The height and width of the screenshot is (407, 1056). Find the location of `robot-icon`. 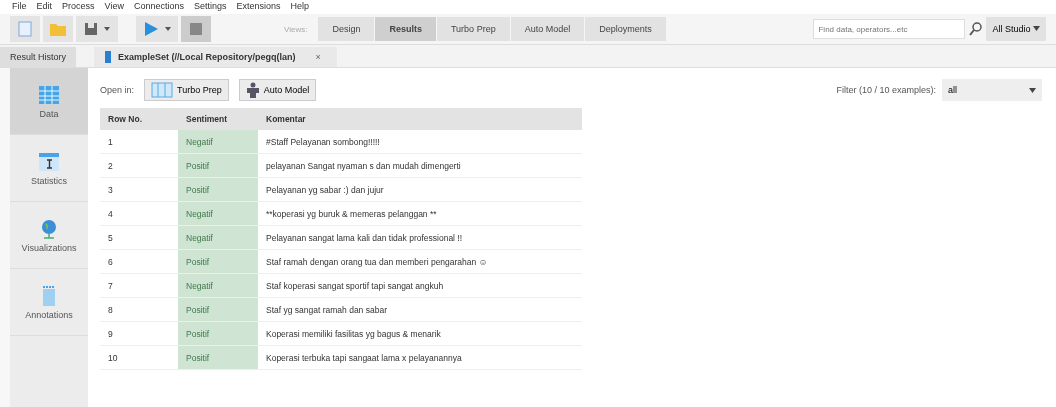

robot-icon is located at coordinates (252, 90).